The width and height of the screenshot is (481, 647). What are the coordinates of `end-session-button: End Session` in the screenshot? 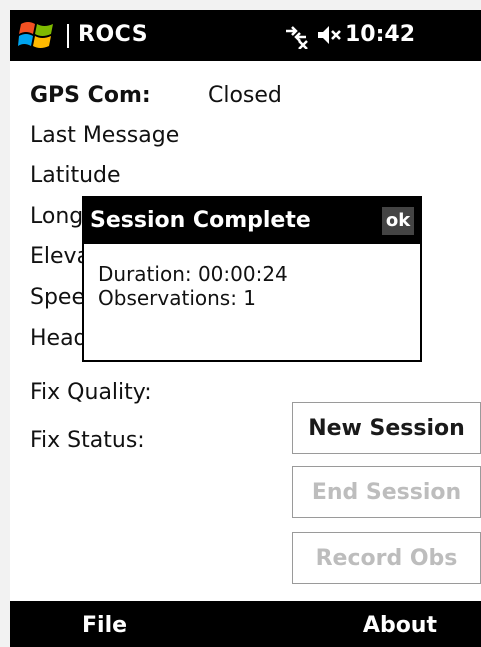 It's located at (386, 492).